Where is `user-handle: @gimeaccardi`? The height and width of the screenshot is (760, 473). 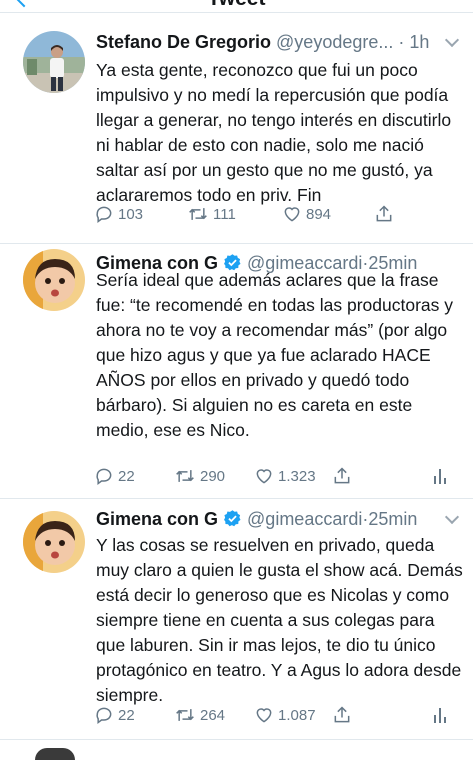
user-handle: @gimeaccardi is located at coordinates (304, 519).